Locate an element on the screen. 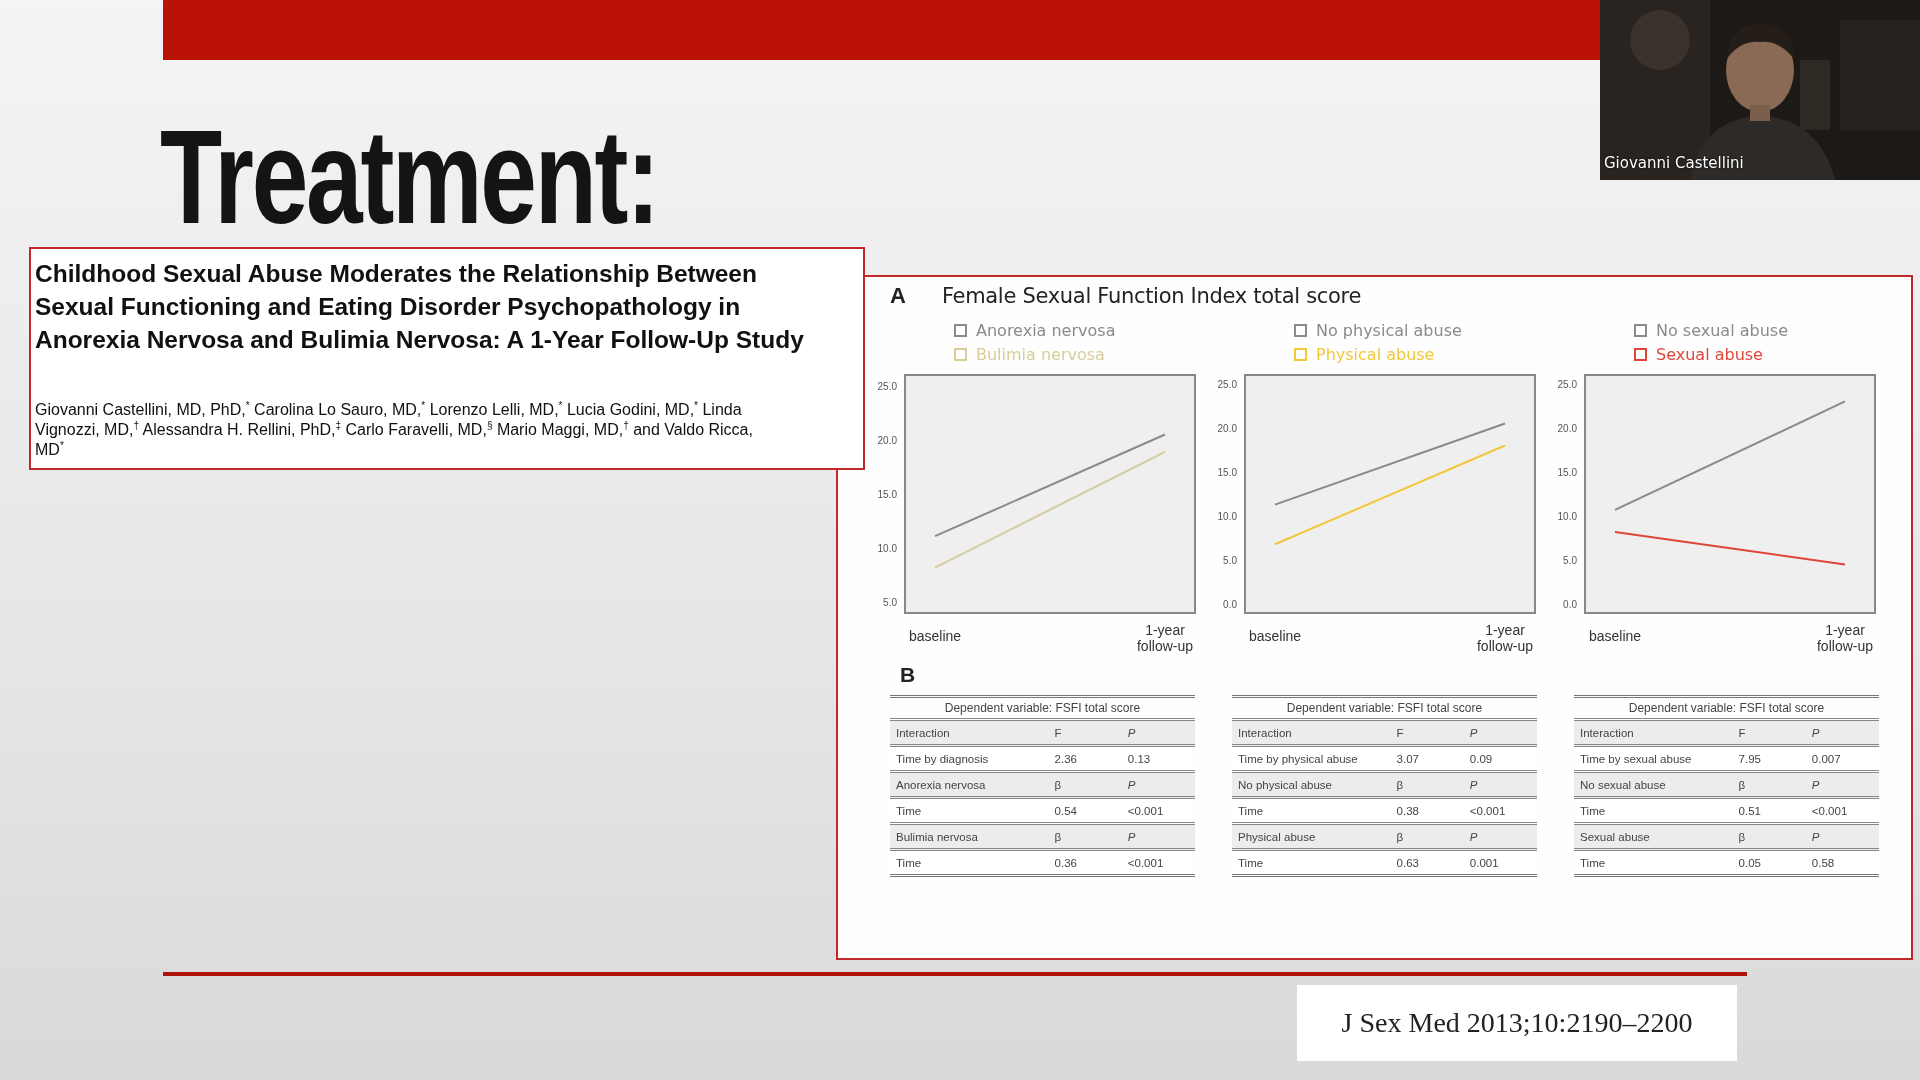 The image size is (1920, 1080). legend-label: No physical abuse is located at coordinates (1389, 330).